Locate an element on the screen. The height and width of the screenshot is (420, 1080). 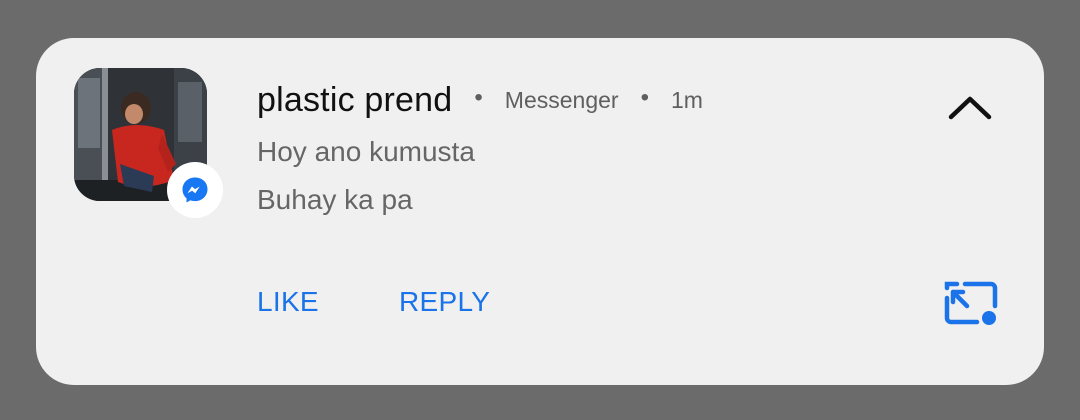
message-line: Buhay ka pa is located at coordinates (335, 199).